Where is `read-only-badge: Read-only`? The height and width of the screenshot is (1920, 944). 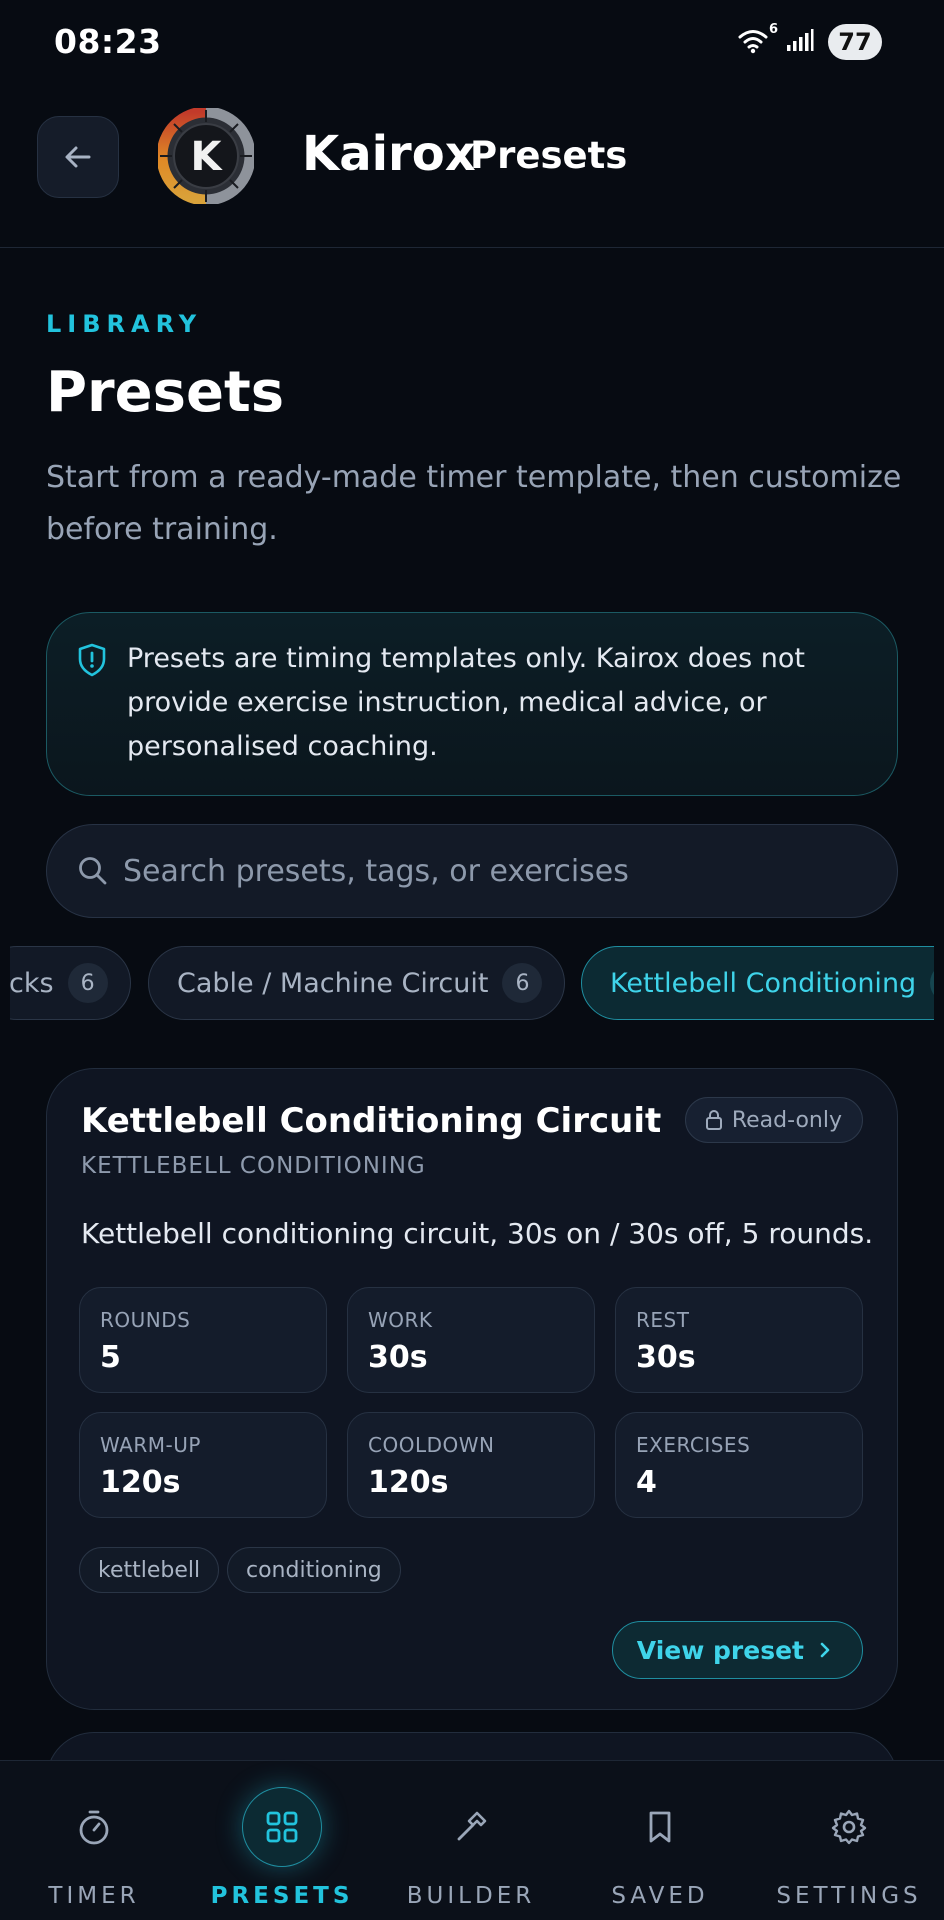 read-only-badge: Read-only is located at coordinates (773, 1120).